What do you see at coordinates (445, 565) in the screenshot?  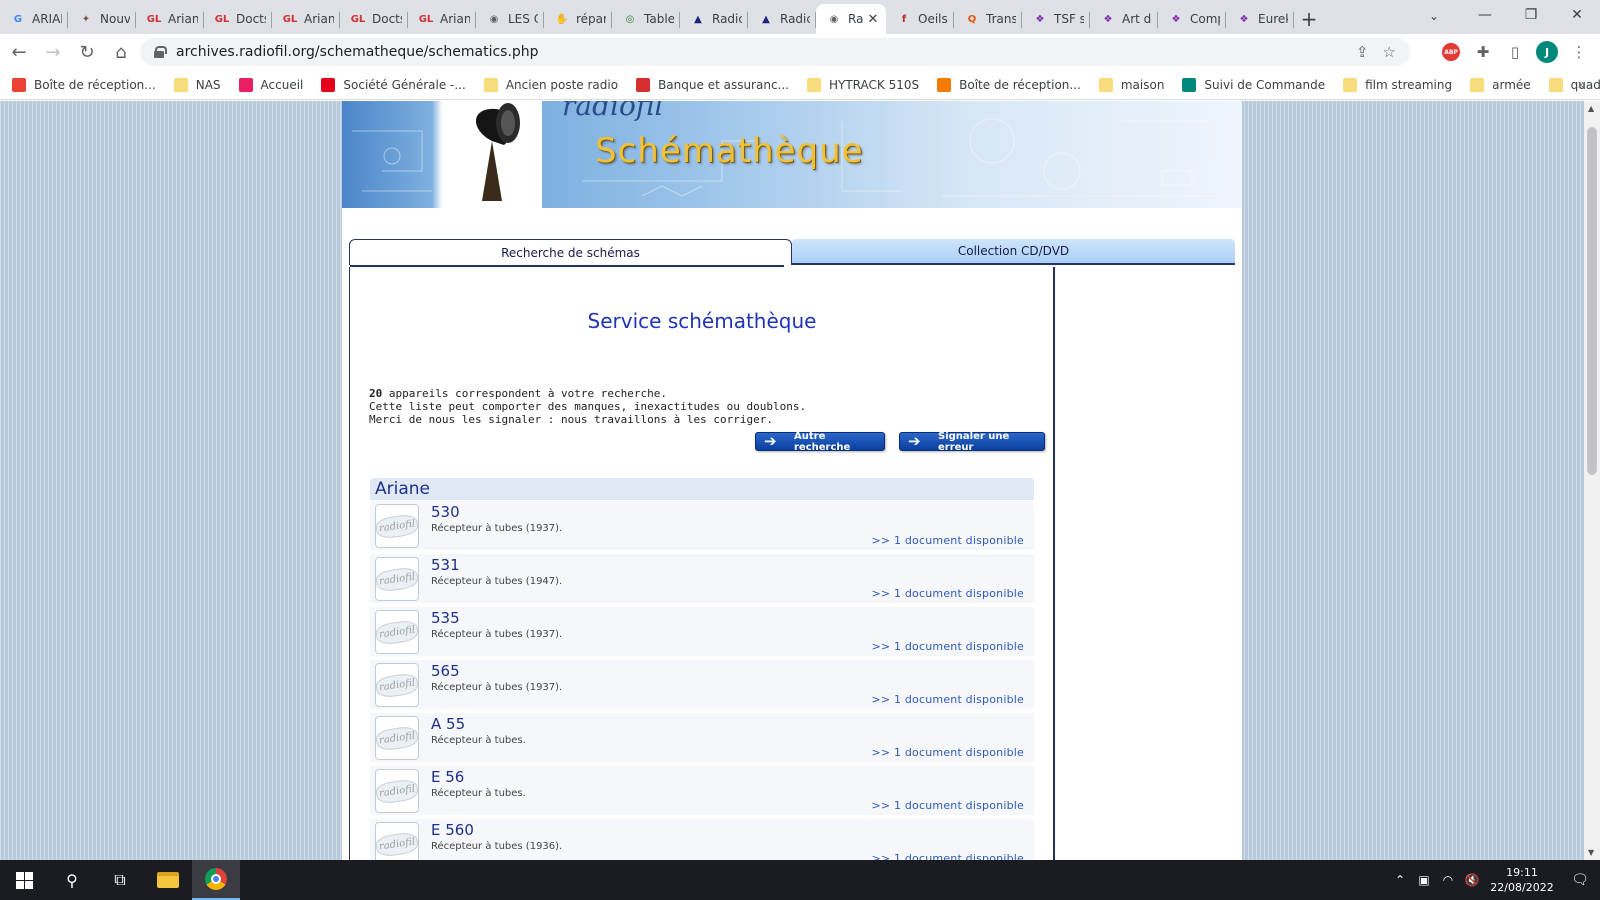 I see `model-link: 531` at bounding box center [445, 565].